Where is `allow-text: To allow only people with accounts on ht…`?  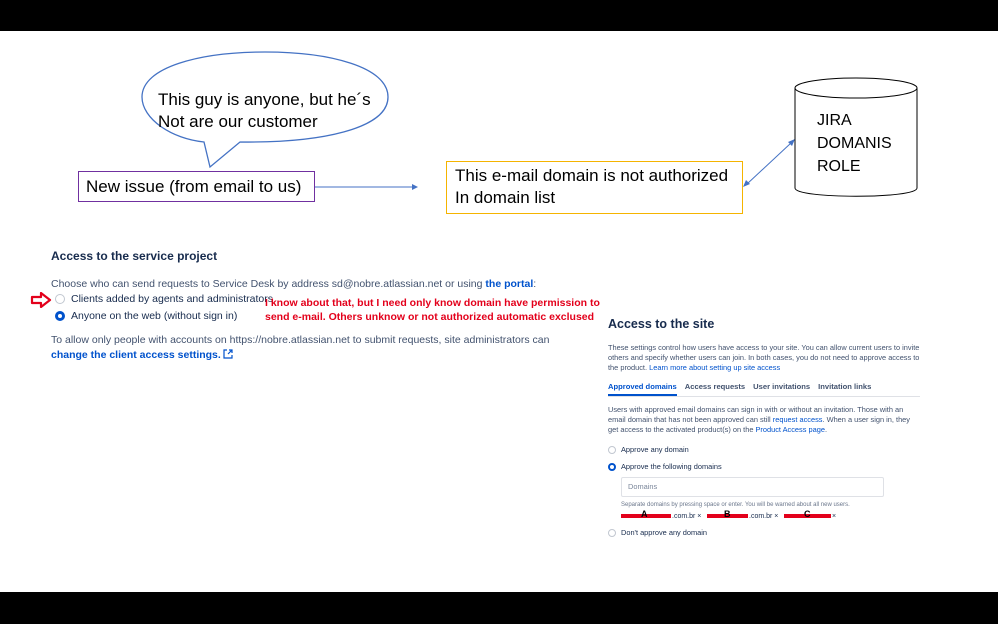
allow-text: To allow only people with accounts on ht… is located at coordinates (311, 348).